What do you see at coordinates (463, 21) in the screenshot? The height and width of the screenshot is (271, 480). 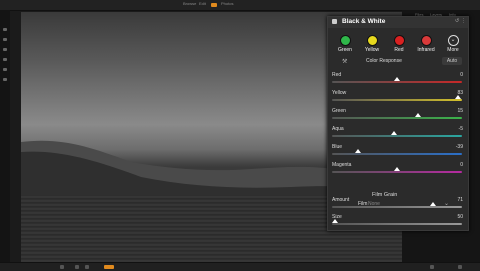 I see `panel-menu-icon: ⋮` at bounding box center [463, 21].